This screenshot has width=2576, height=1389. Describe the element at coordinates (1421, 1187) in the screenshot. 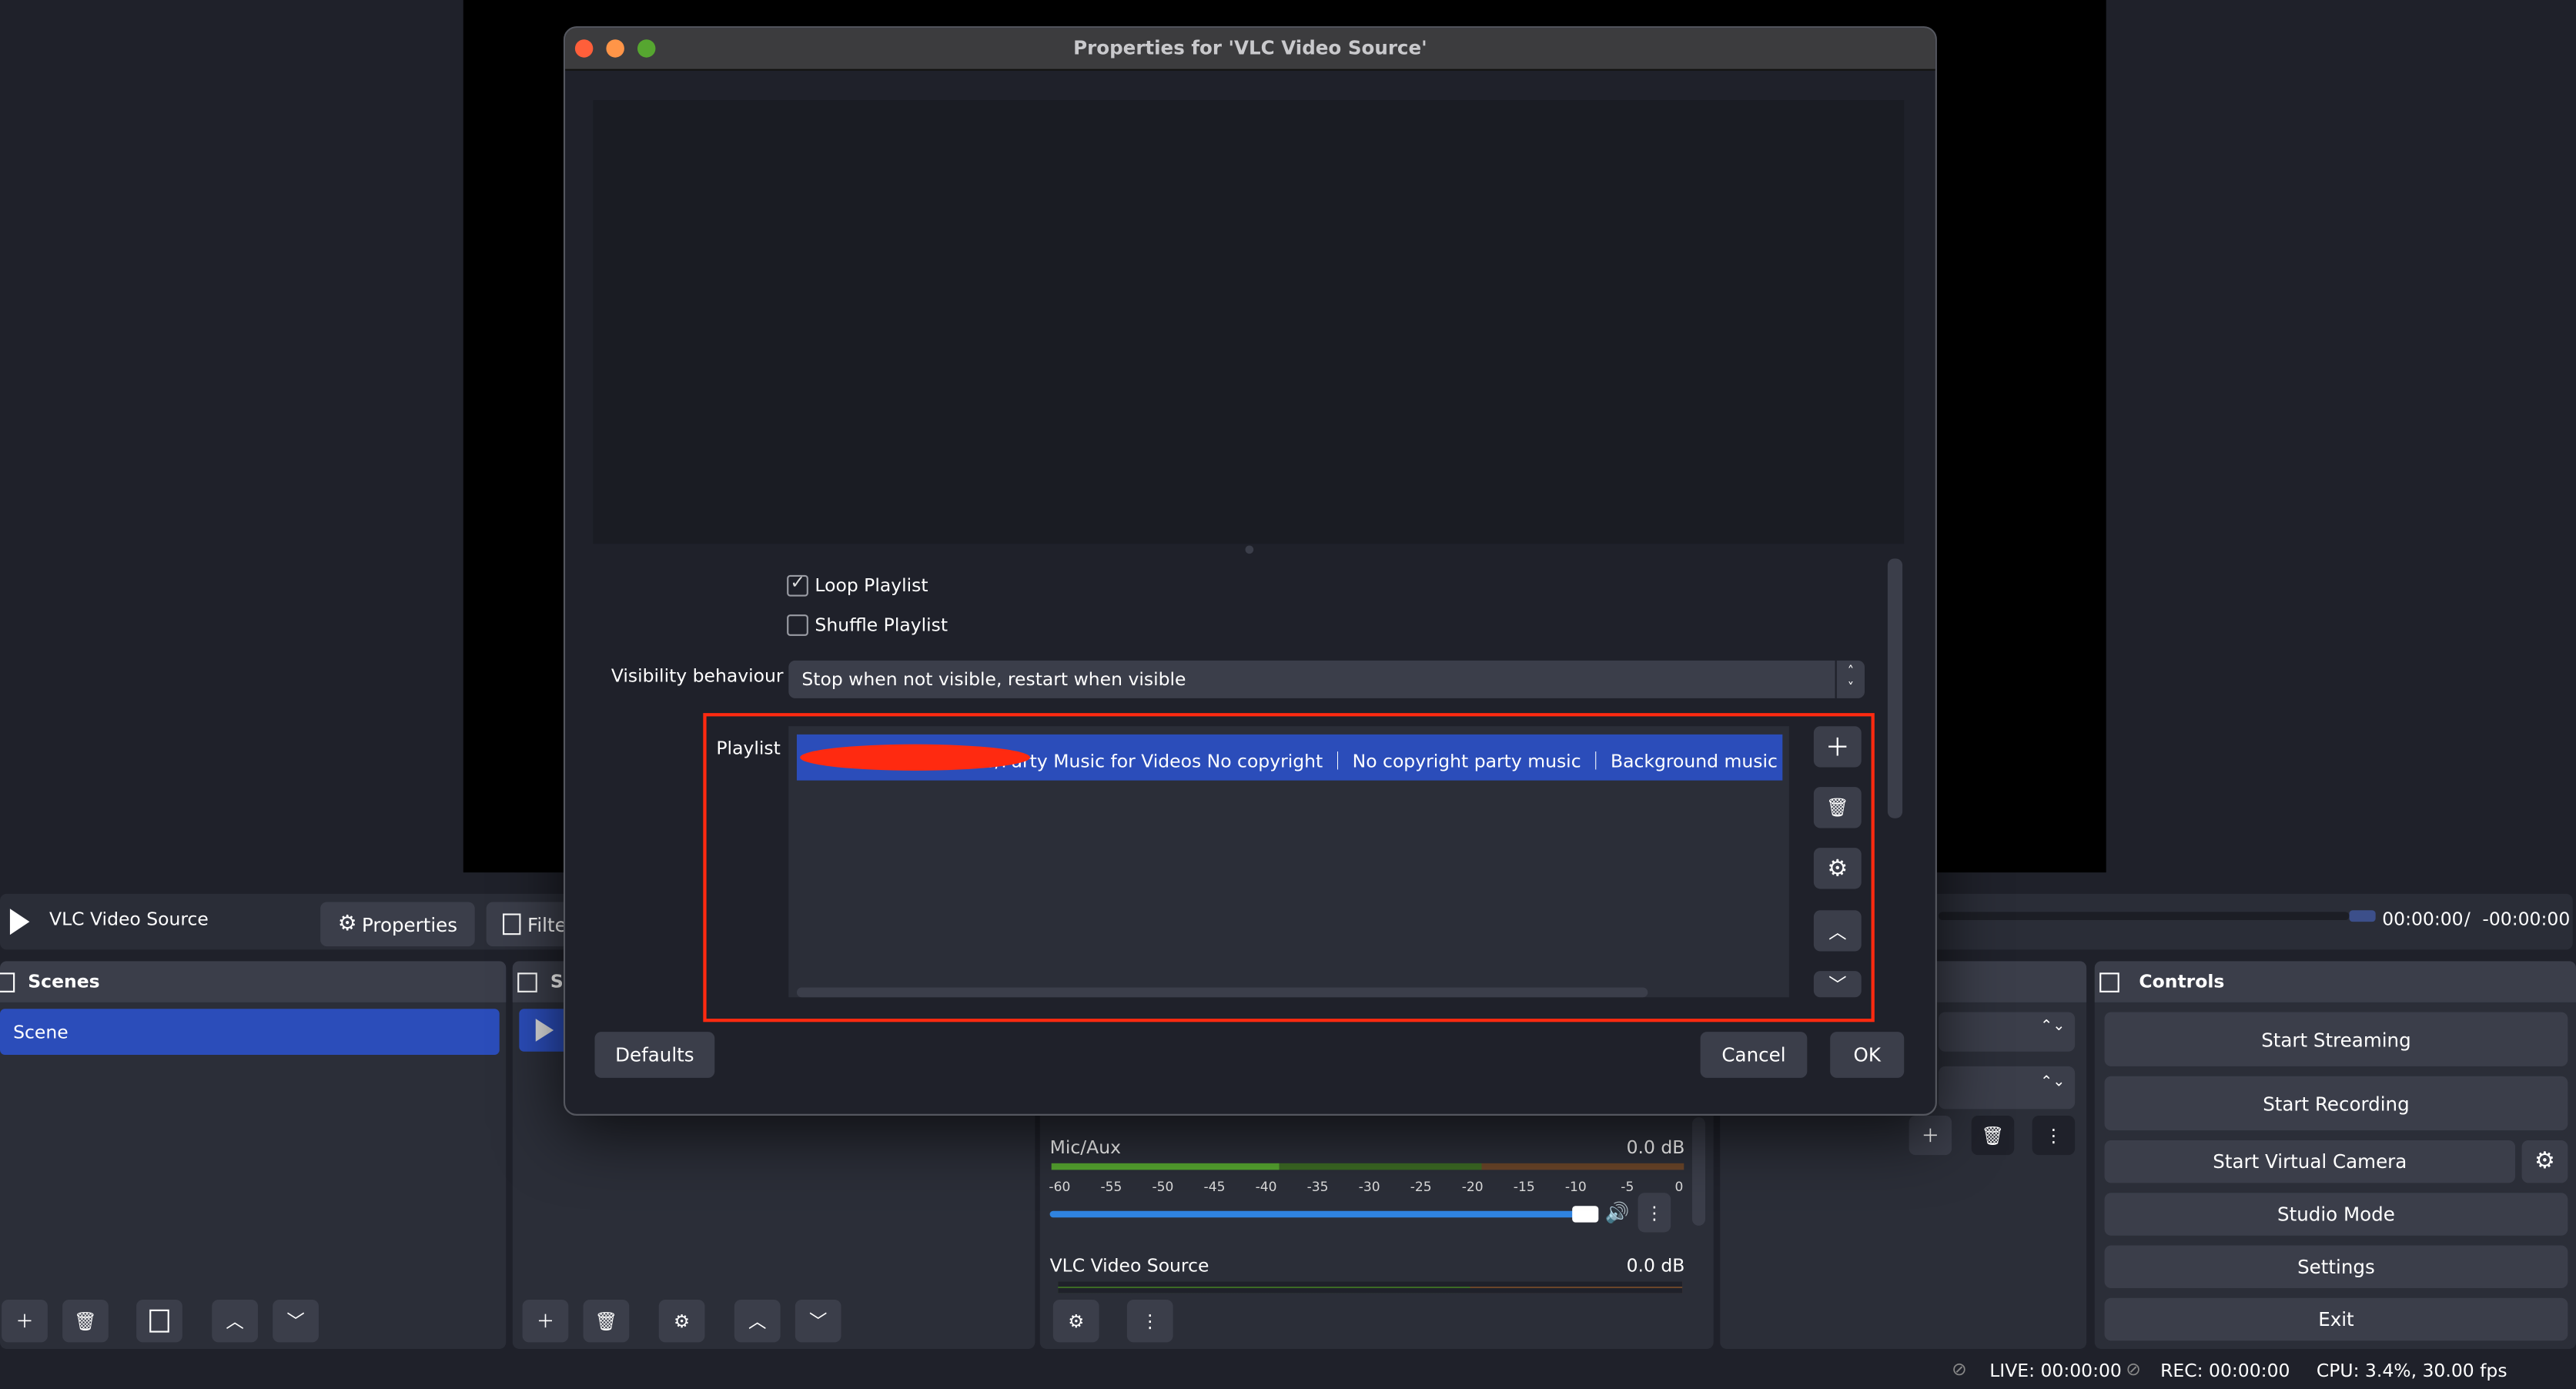

I see `meter-tick-label: -25` at that location.